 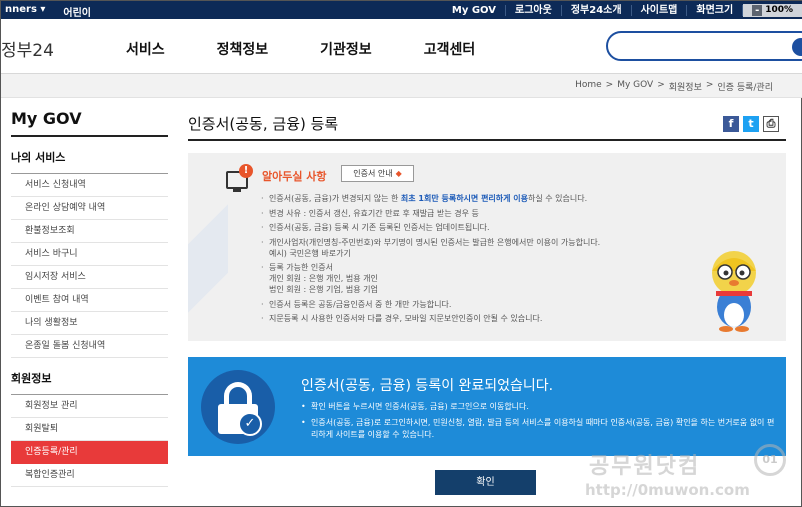 What do you see at coordinates (635, 86) in the screenshot?
I see `breadcrumb-mygov: My GOV` at bounding box center [635, 86].